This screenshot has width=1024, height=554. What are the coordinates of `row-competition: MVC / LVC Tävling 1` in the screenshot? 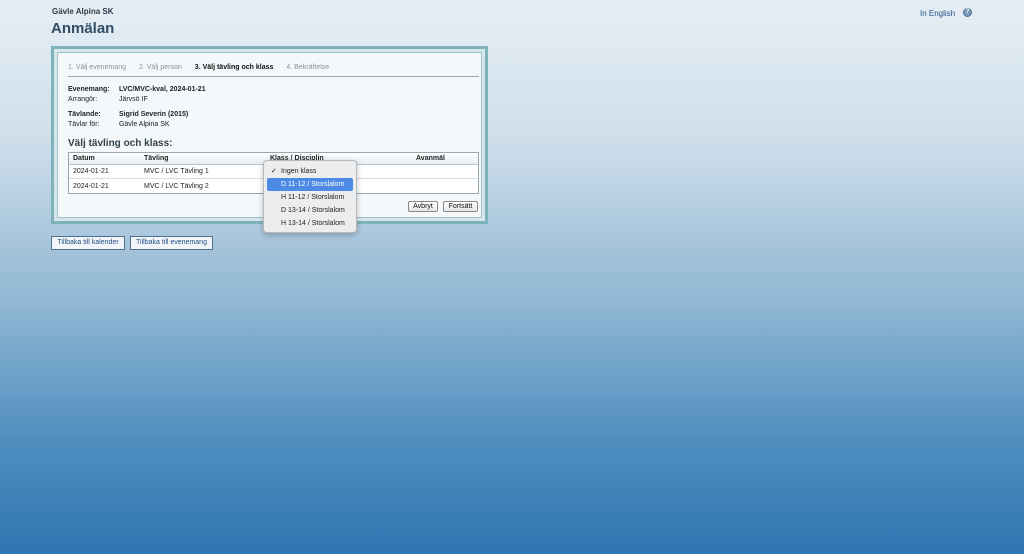 It's located at (176, 171).